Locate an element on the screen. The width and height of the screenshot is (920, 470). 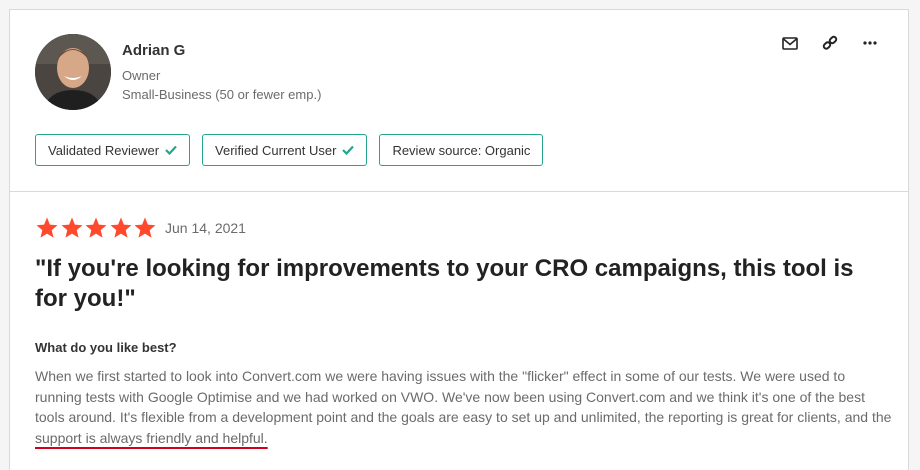
review-date: Jun 14, 2021 is located at coordinates (205, 228).